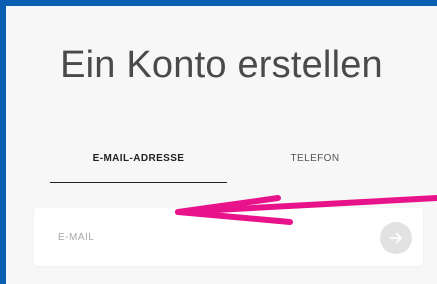 The height and width of the screenshot is (284, 437). I want to click on arrow-right-icon, so click(395, 238).